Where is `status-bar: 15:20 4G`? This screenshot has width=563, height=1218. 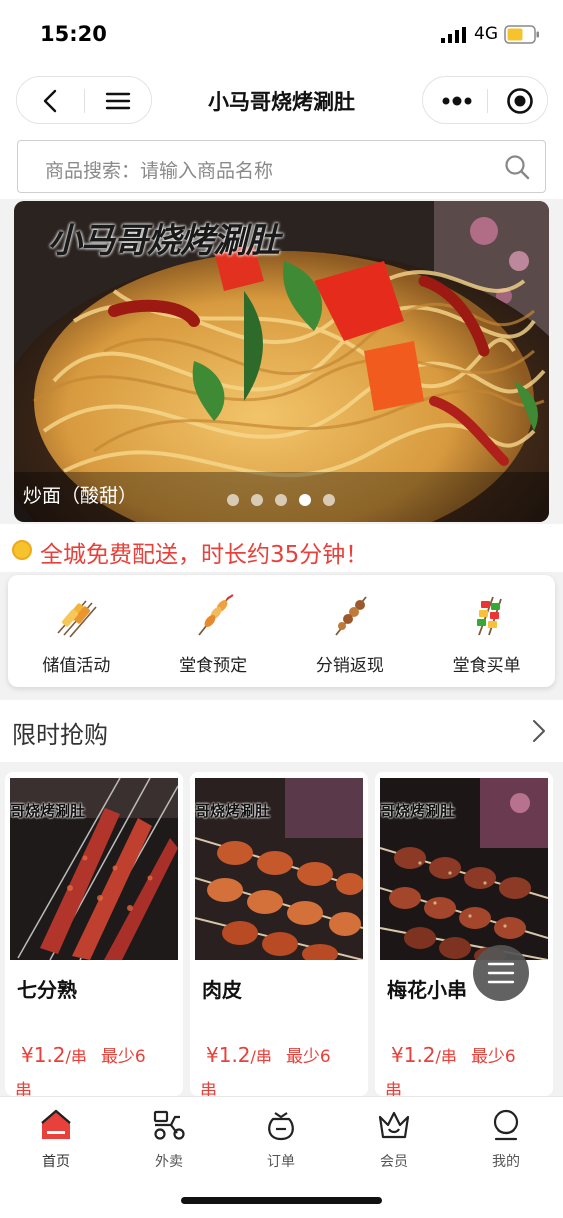 status-bar: 15:20 4G is located at coordinates (281, 33).